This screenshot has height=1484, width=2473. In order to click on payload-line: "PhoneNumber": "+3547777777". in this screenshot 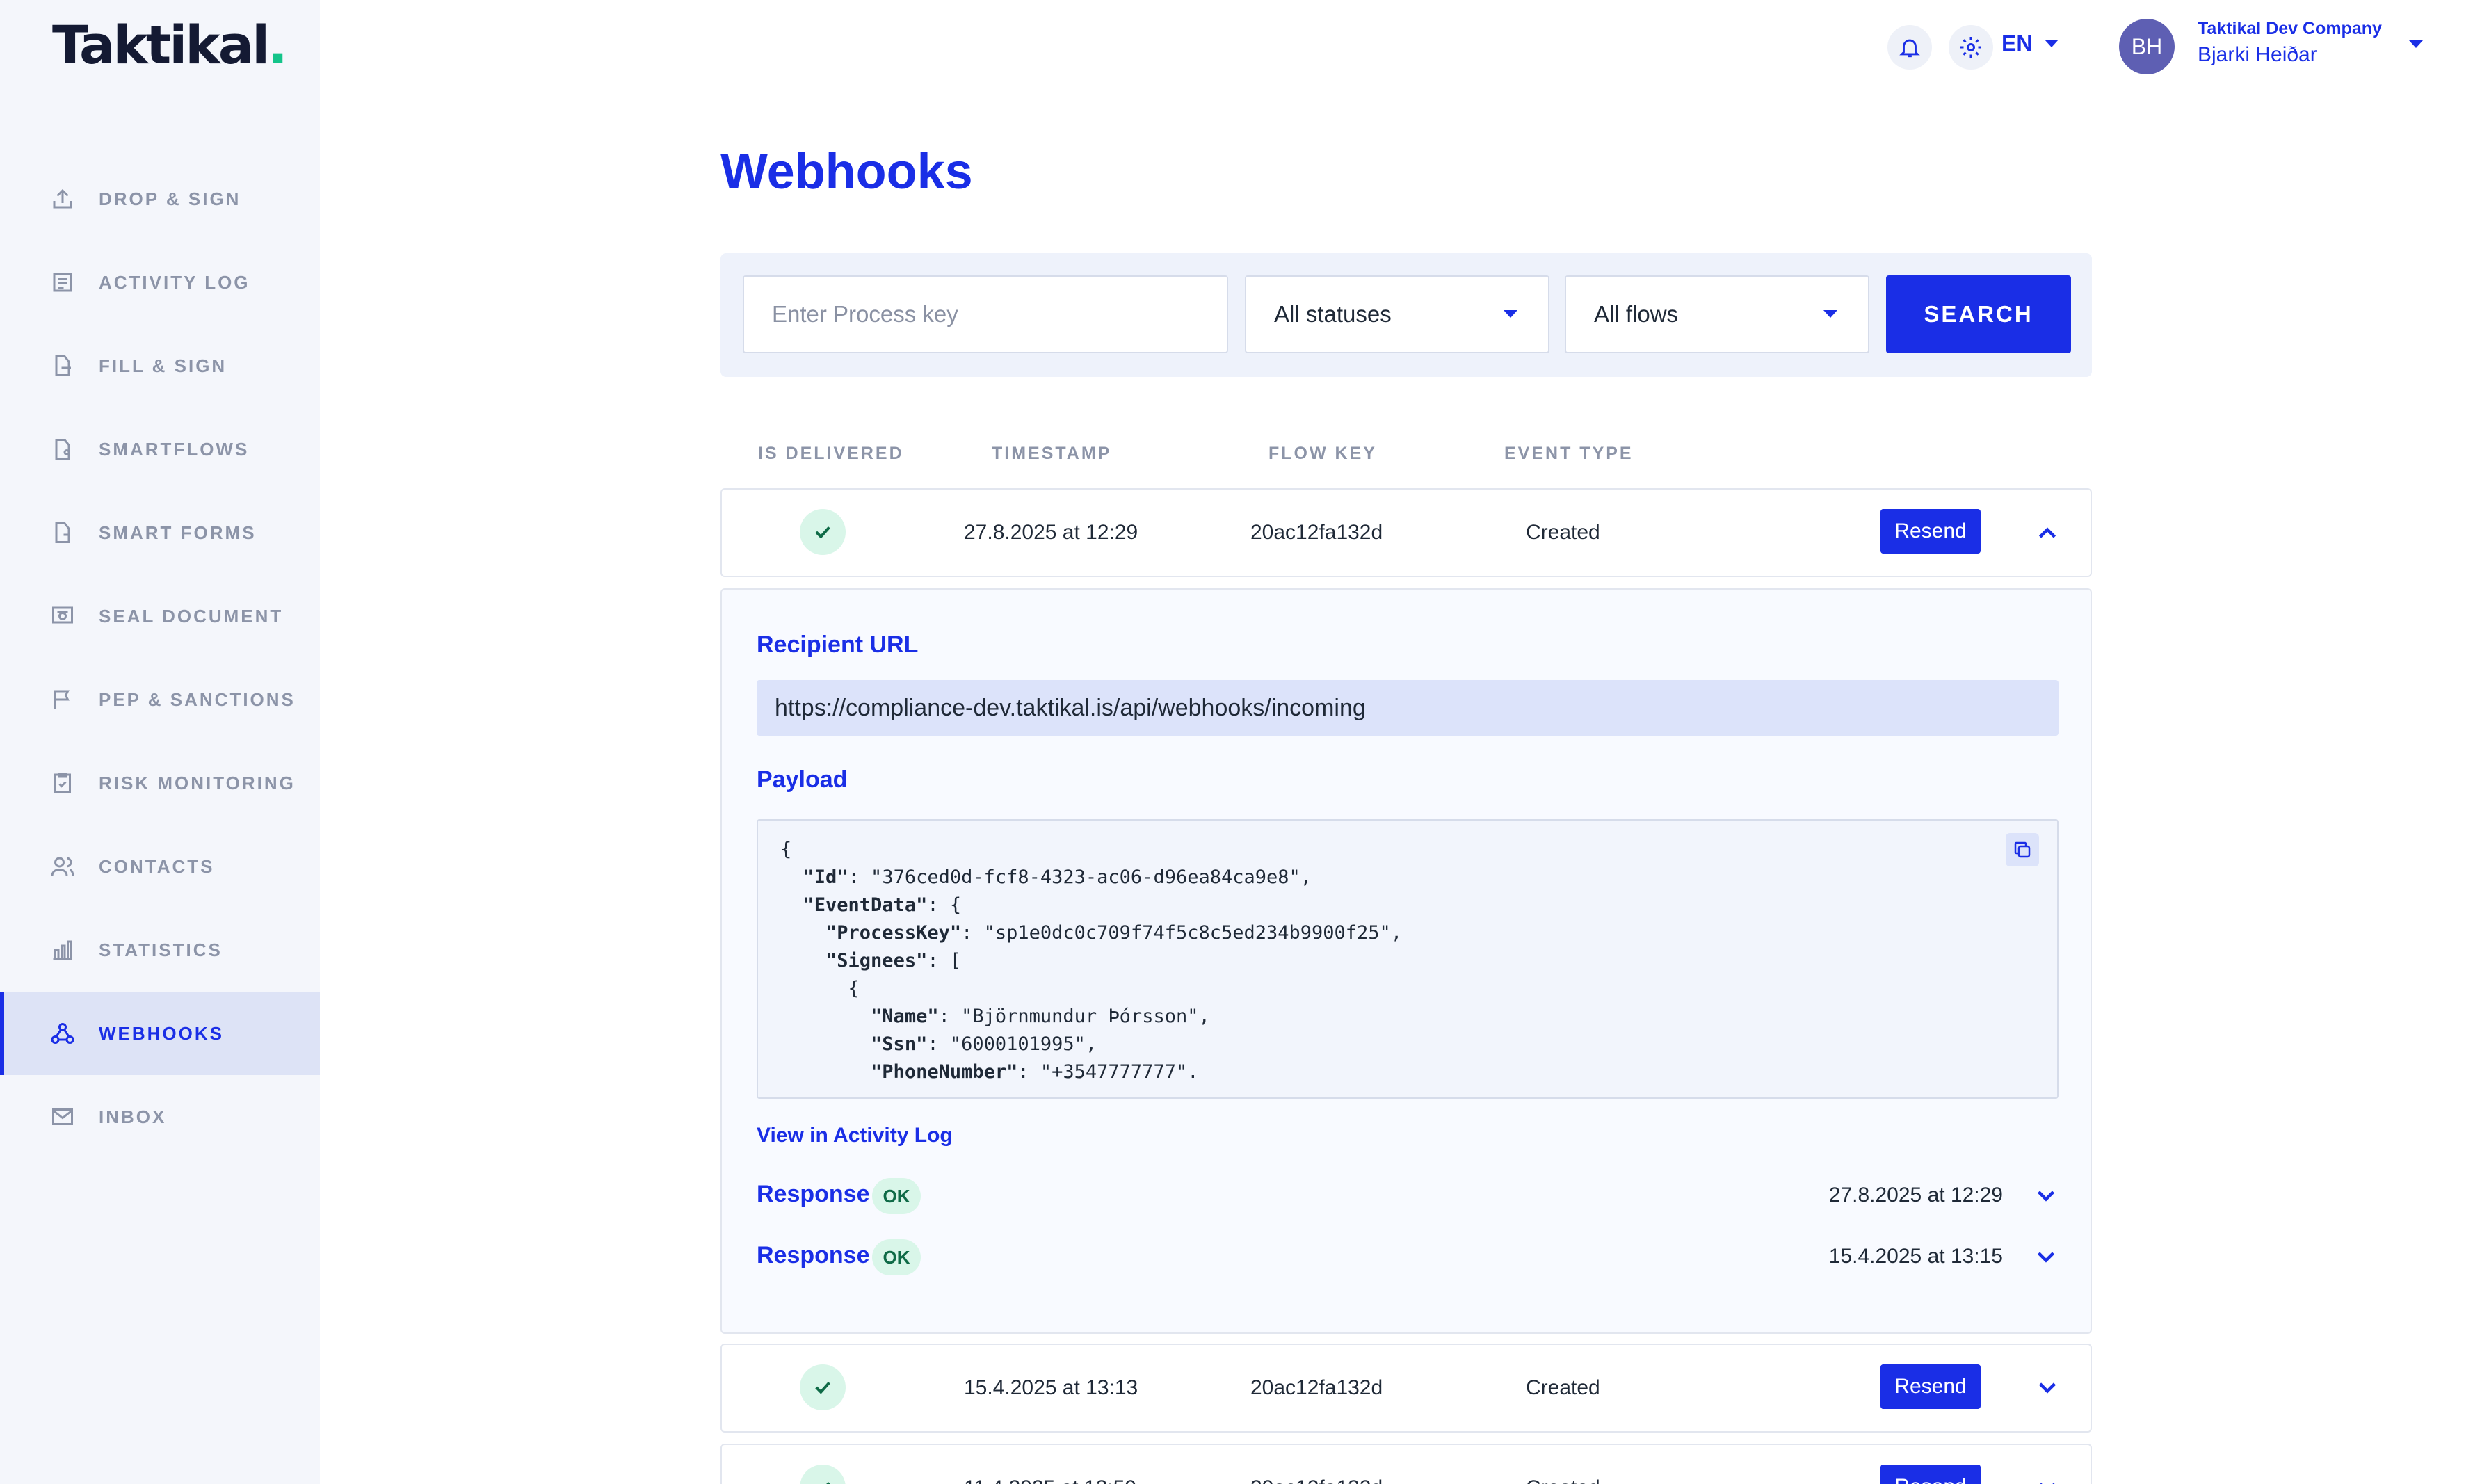, I will do `click(1091, 1072)`.